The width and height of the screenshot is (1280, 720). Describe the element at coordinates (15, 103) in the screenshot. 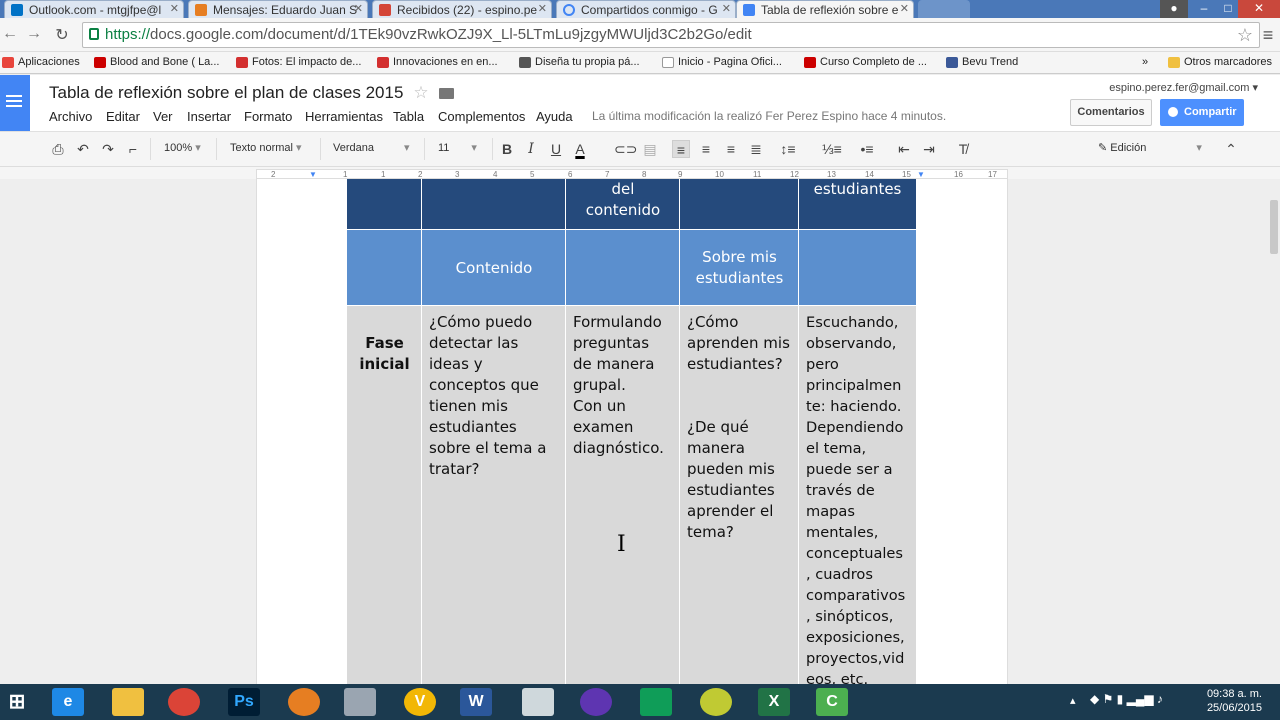

I see `docs-home-icon` at that location.